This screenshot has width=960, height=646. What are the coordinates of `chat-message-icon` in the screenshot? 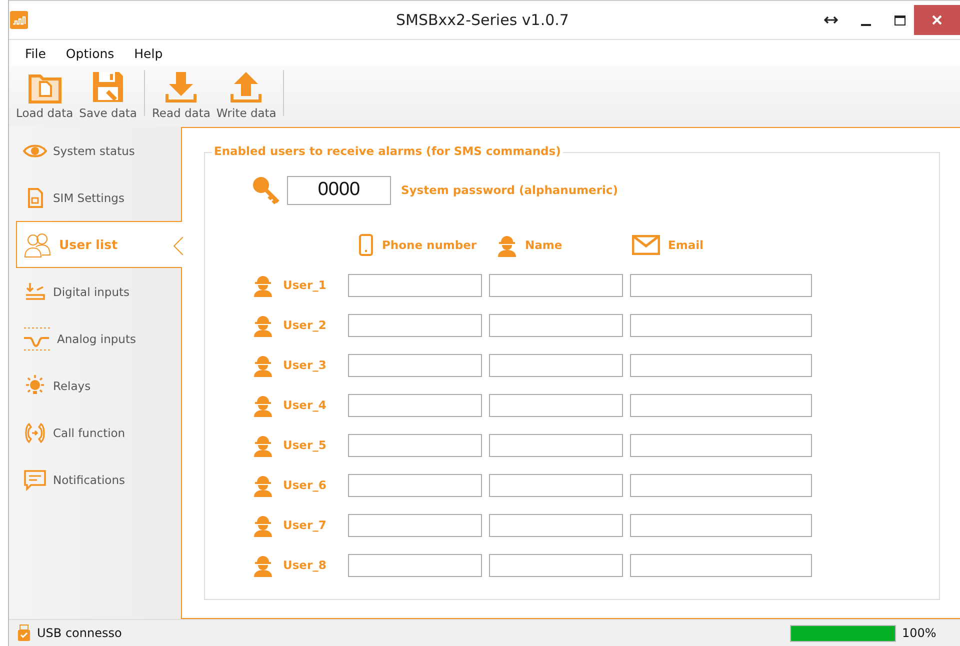 It's located at (35, 480).